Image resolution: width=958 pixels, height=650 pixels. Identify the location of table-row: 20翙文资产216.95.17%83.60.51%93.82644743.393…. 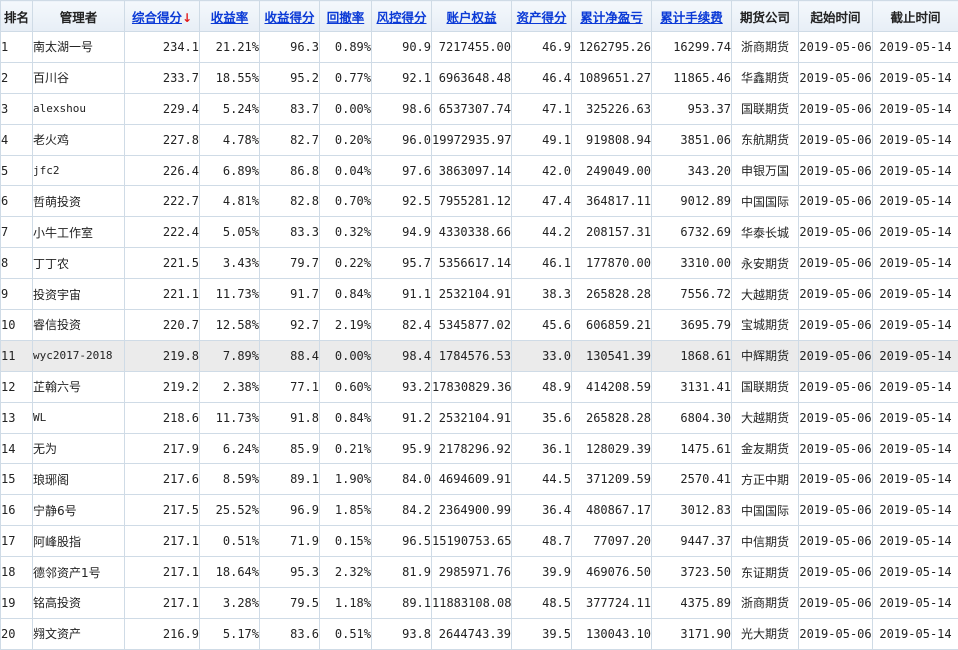
(479, 633).